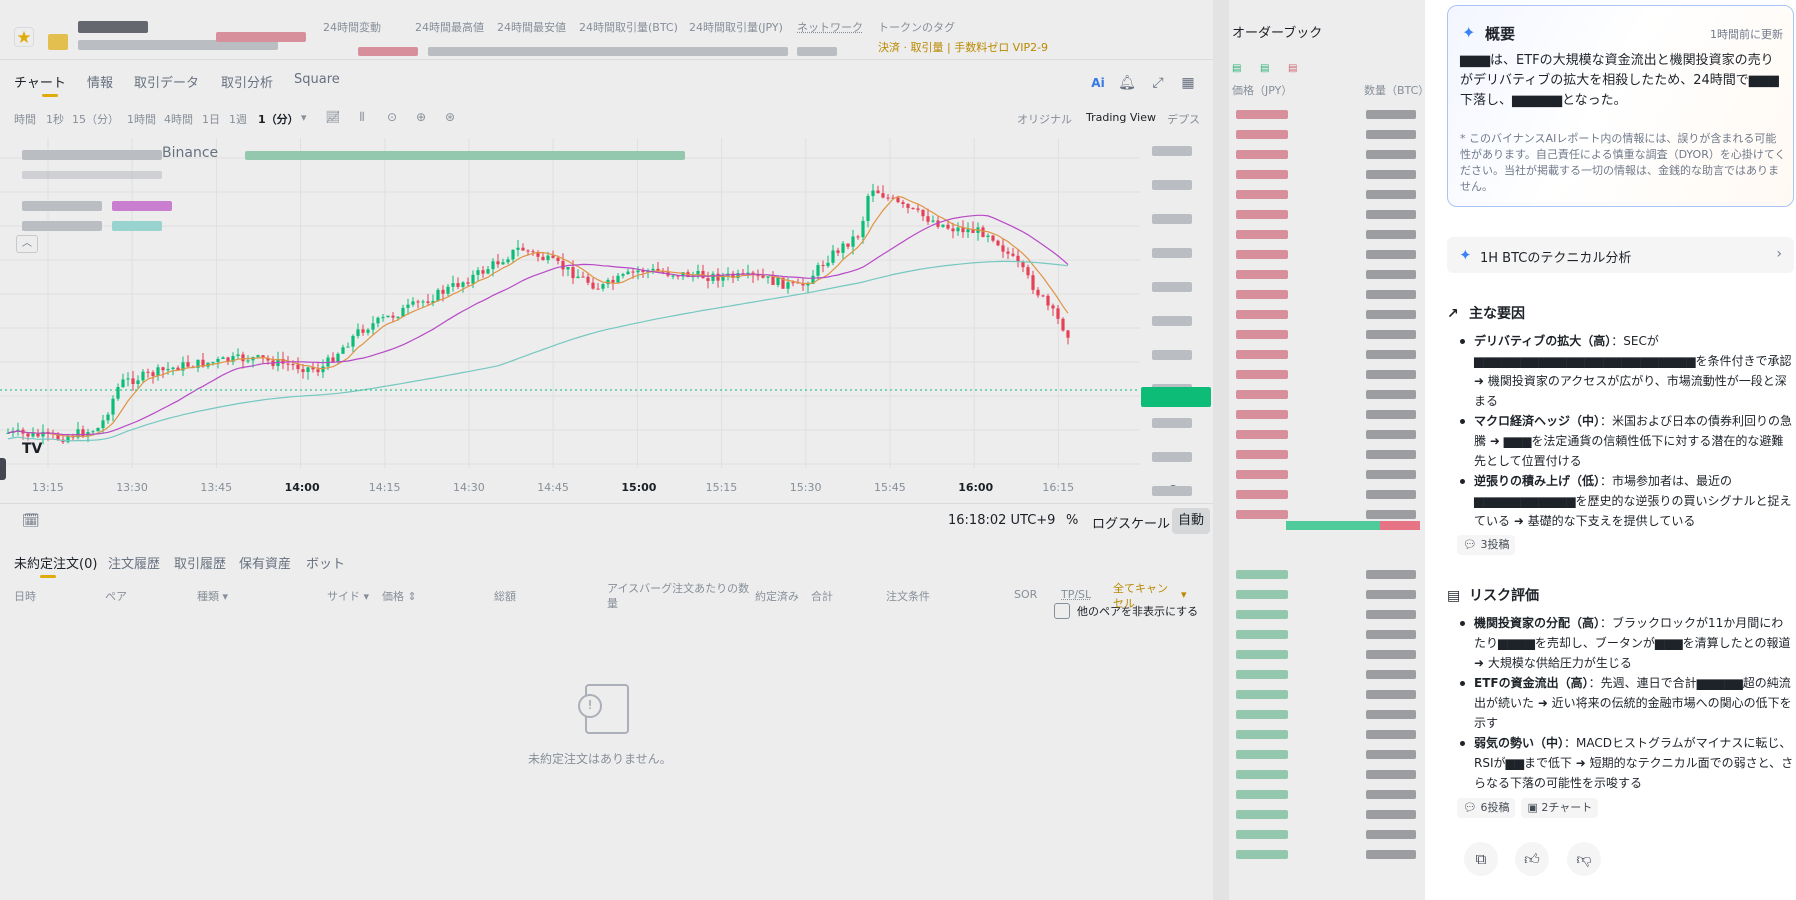  What do you see at coordinates (27, 244) in the screenshot?
I see `collapse-indicators-button: ︿` at bounding box center [27, 244].